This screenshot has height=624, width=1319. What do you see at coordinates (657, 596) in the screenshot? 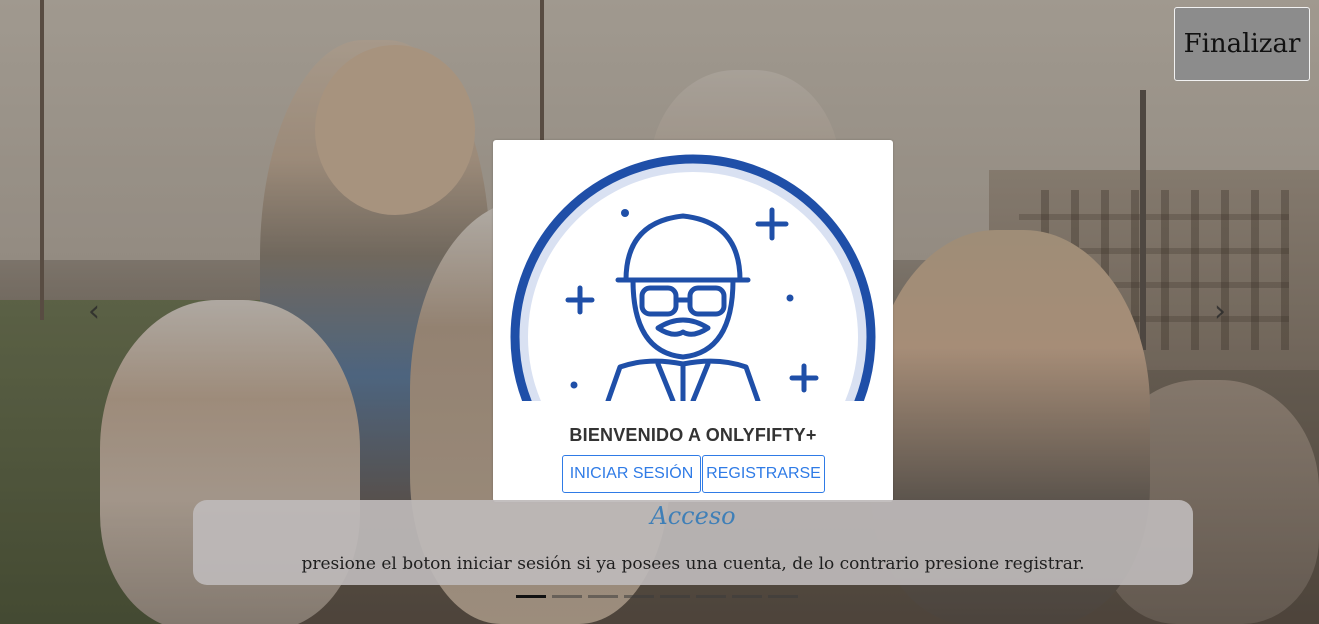
I see `carousel-indicators` at bounding box center [657, 596].